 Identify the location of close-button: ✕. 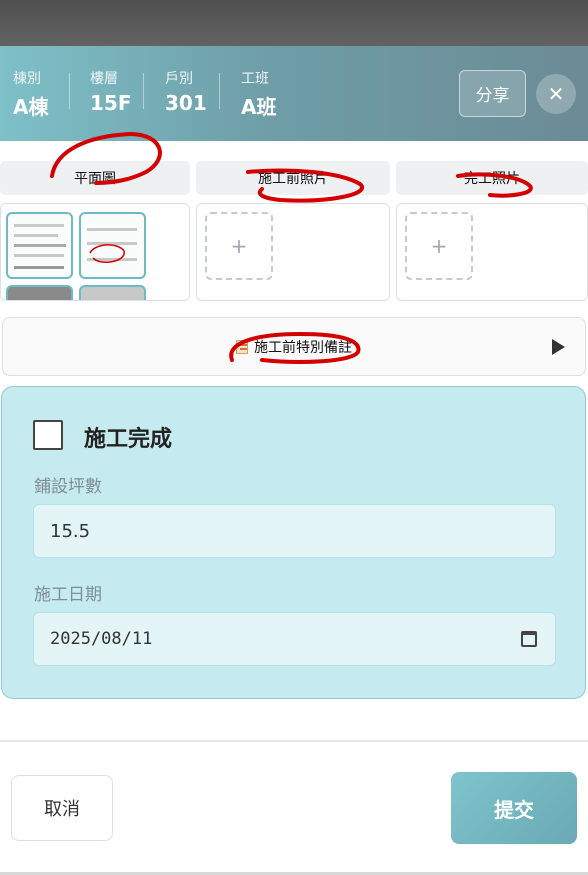
(556, 94).